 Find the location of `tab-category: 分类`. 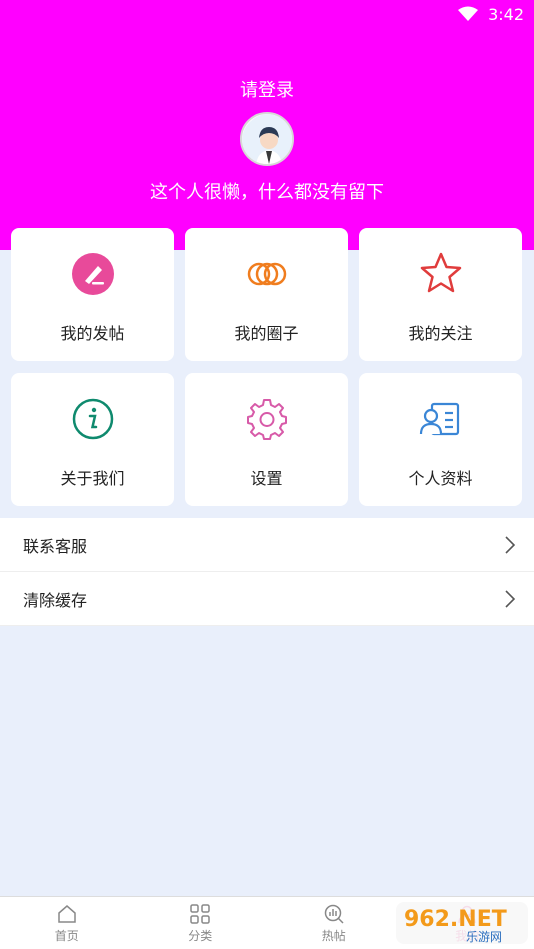

tab-category: 分类 is located at coordinates (201, 923).